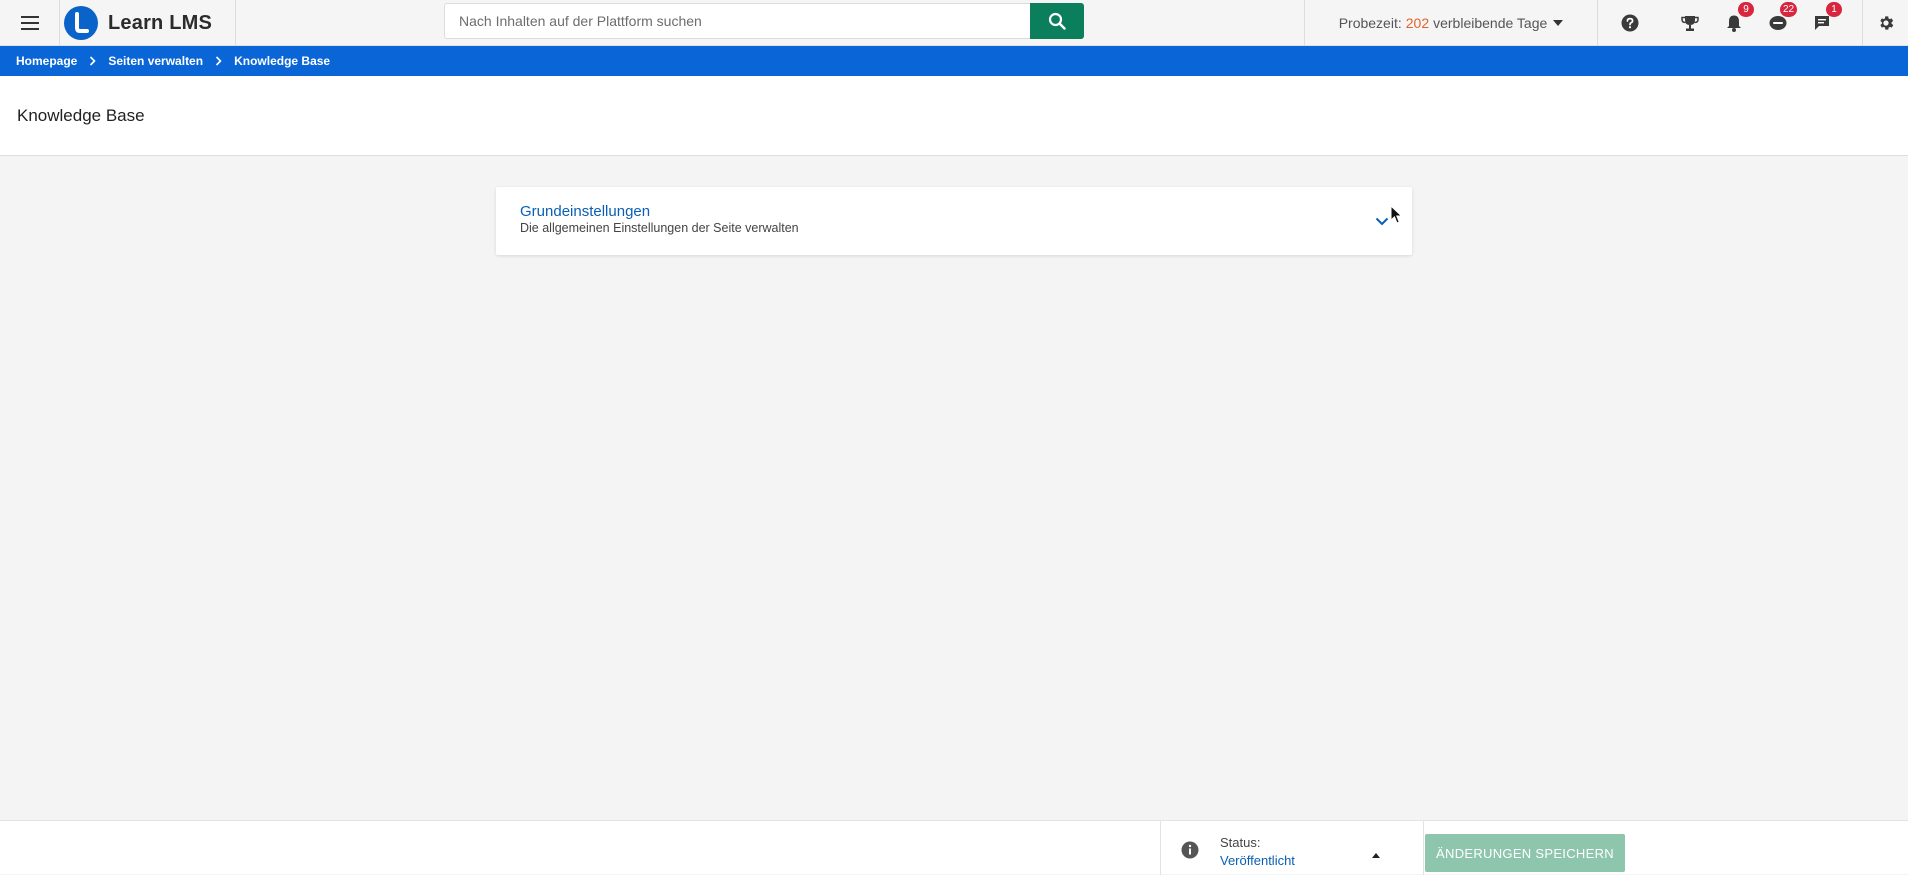 The height and width of the screenshot is (875, 1908). I want to click on search-button, so click(1057, 21).